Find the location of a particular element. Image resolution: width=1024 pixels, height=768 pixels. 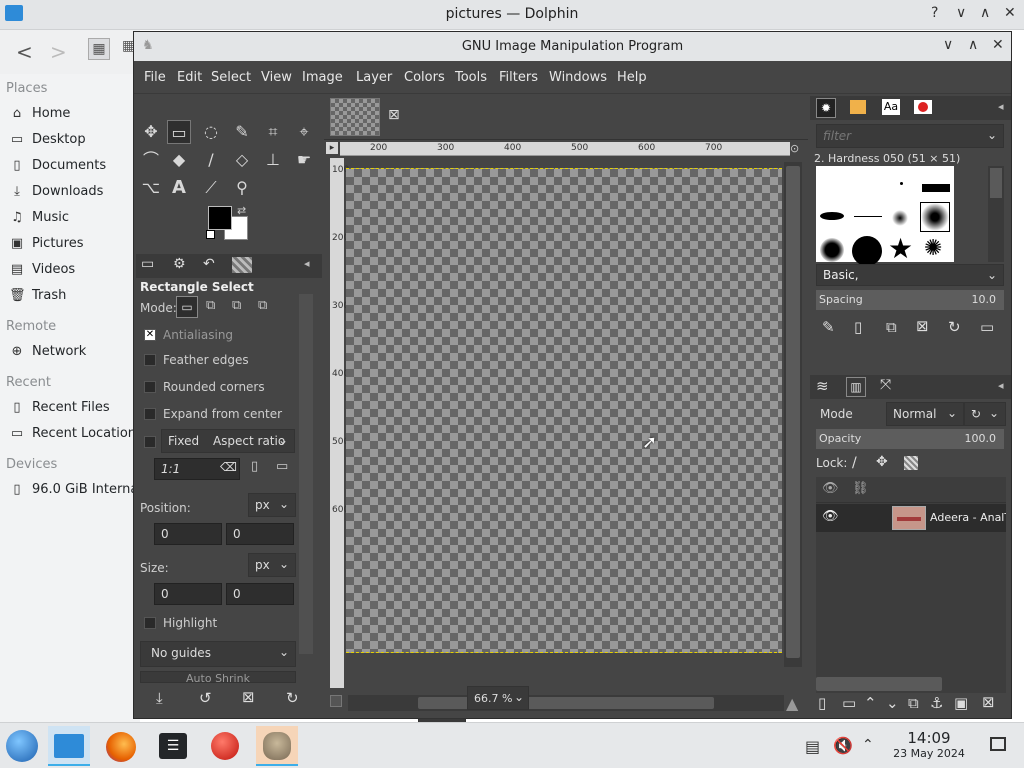

zoom-fit-icon: ⊙ is located at coordinates (797, 149).